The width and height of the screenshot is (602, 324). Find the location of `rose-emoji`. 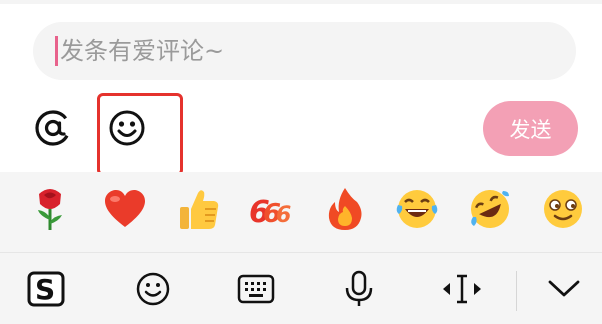

rose-emoji is located at coordinates (50, 209).